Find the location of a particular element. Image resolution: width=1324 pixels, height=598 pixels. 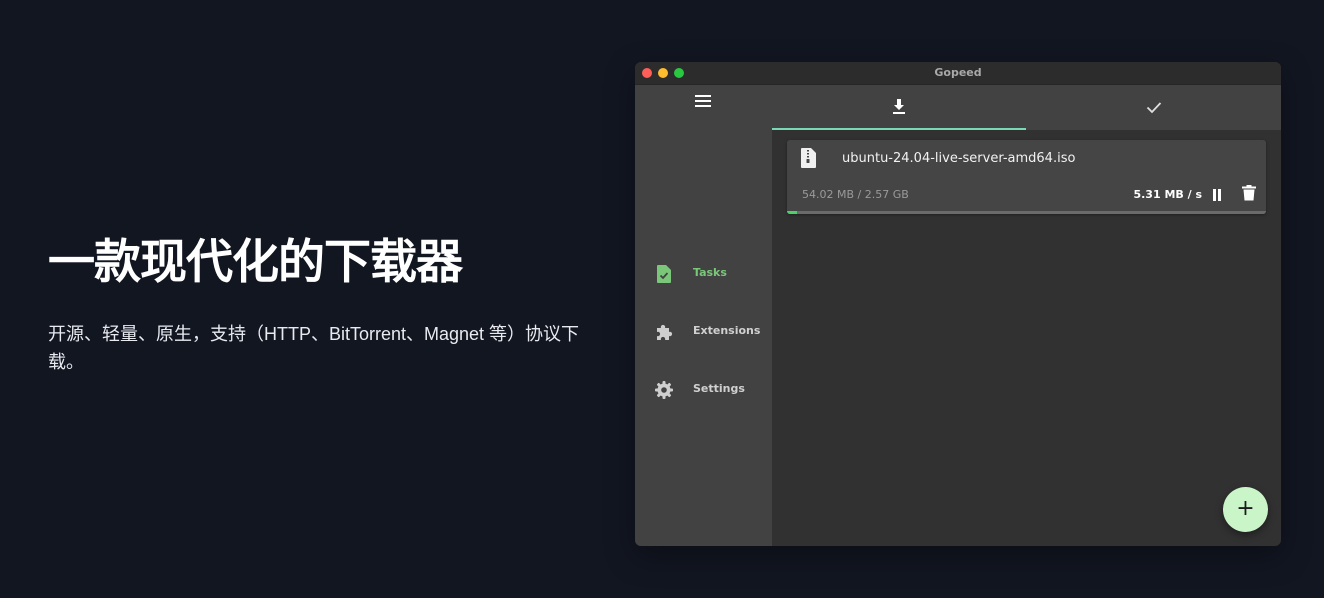

task-progress-fill is located at coordinates (792, 212).